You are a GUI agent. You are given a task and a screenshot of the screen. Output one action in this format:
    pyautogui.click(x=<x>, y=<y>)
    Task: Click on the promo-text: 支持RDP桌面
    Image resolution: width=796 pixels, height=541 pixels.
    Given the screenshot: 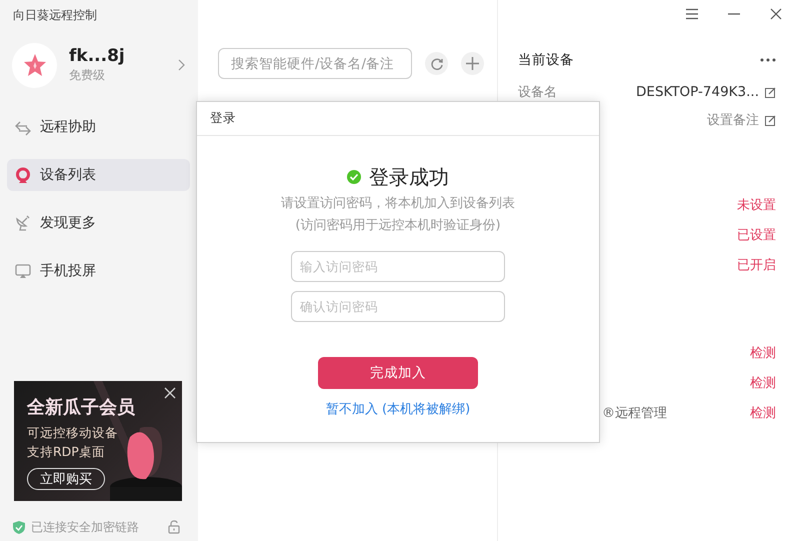 What is the action you would take?
    pyautogui.click(x=66, y=452)
    